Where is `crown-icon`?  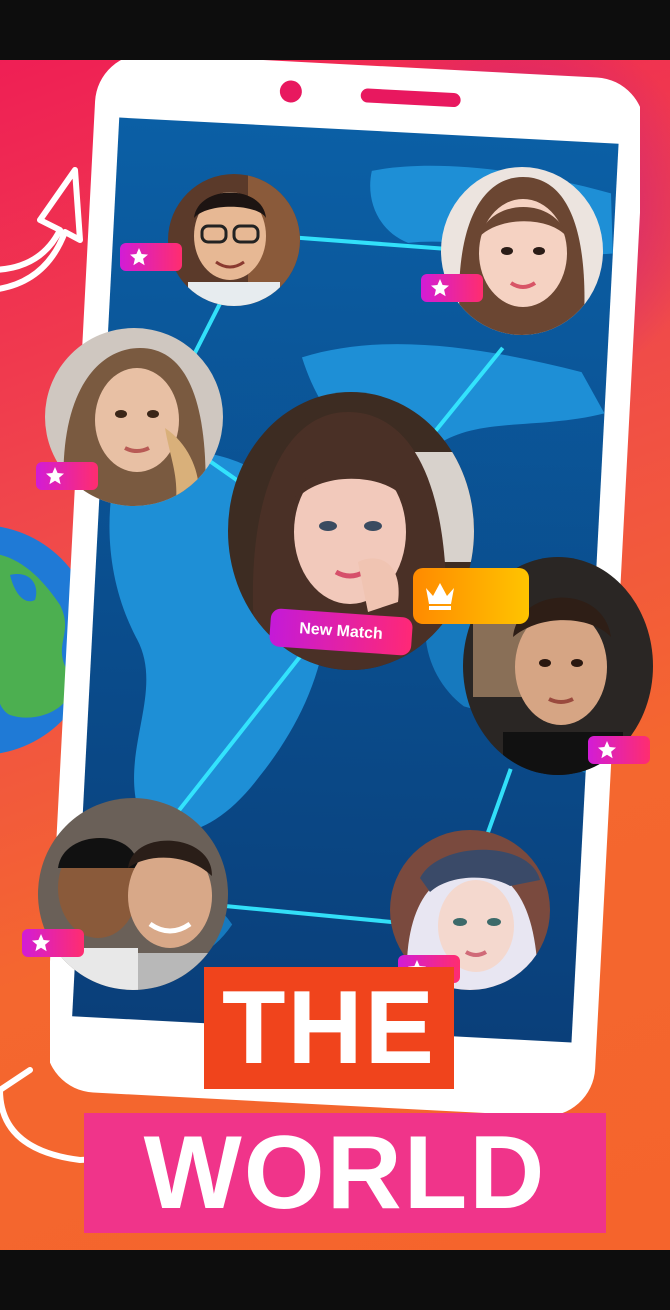
crown-icon is located at coordinates (440, 596).